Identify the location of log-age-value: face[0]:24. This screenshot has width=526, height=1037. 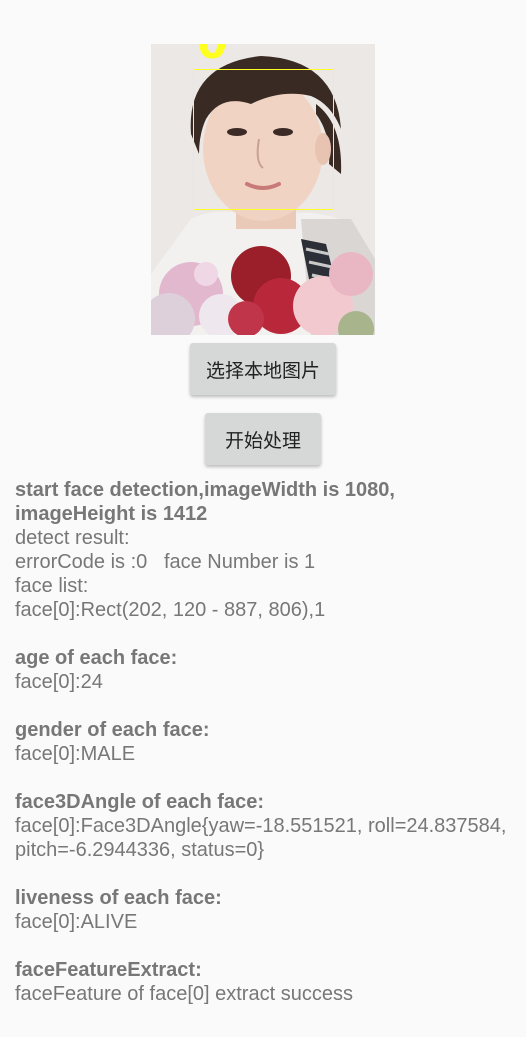
(59, 682).